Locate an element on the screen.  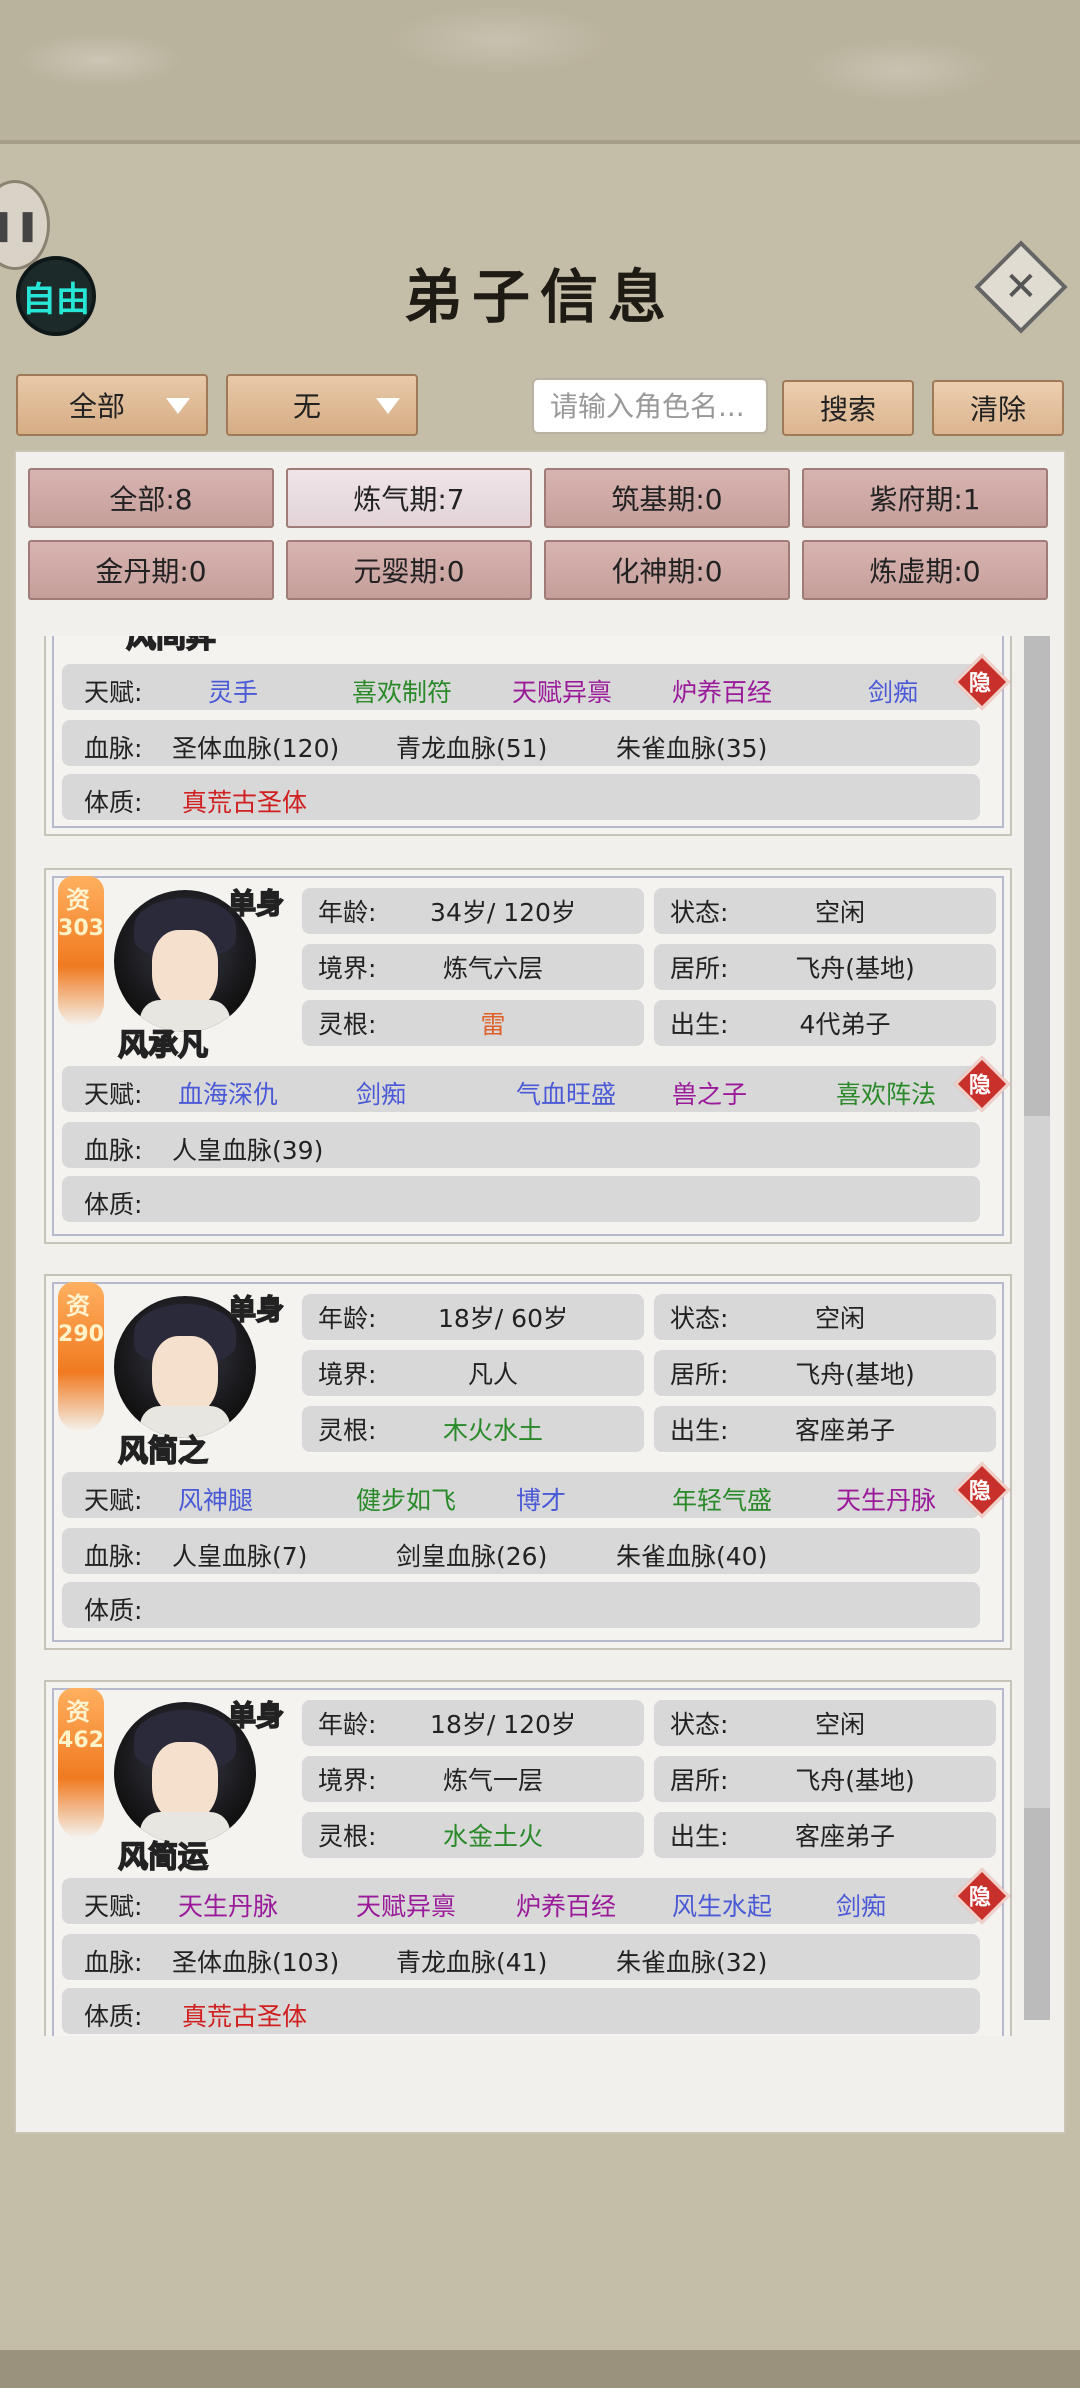
residence-field: 居所: 飞舟(基地) is located at coordinates (825, 1779).